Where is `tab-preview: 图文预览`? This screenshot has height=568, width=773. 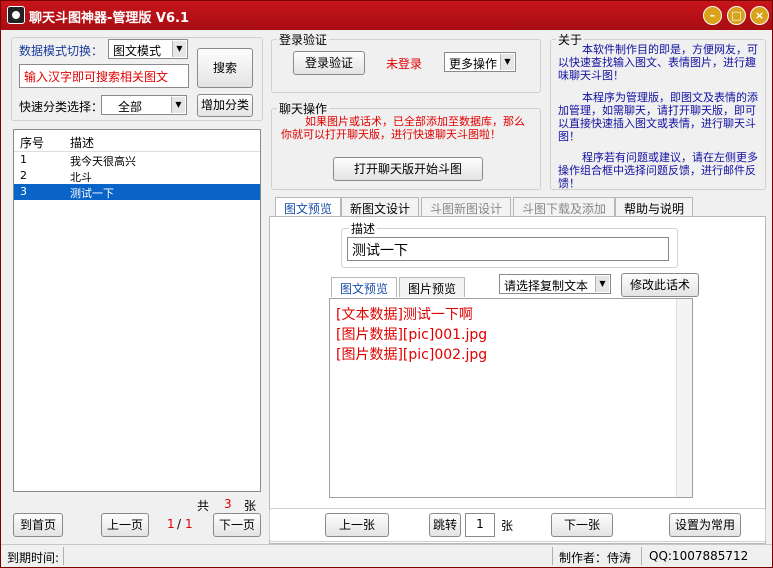
tab-preview: 图文预览 is located at coordinates (308, 207).